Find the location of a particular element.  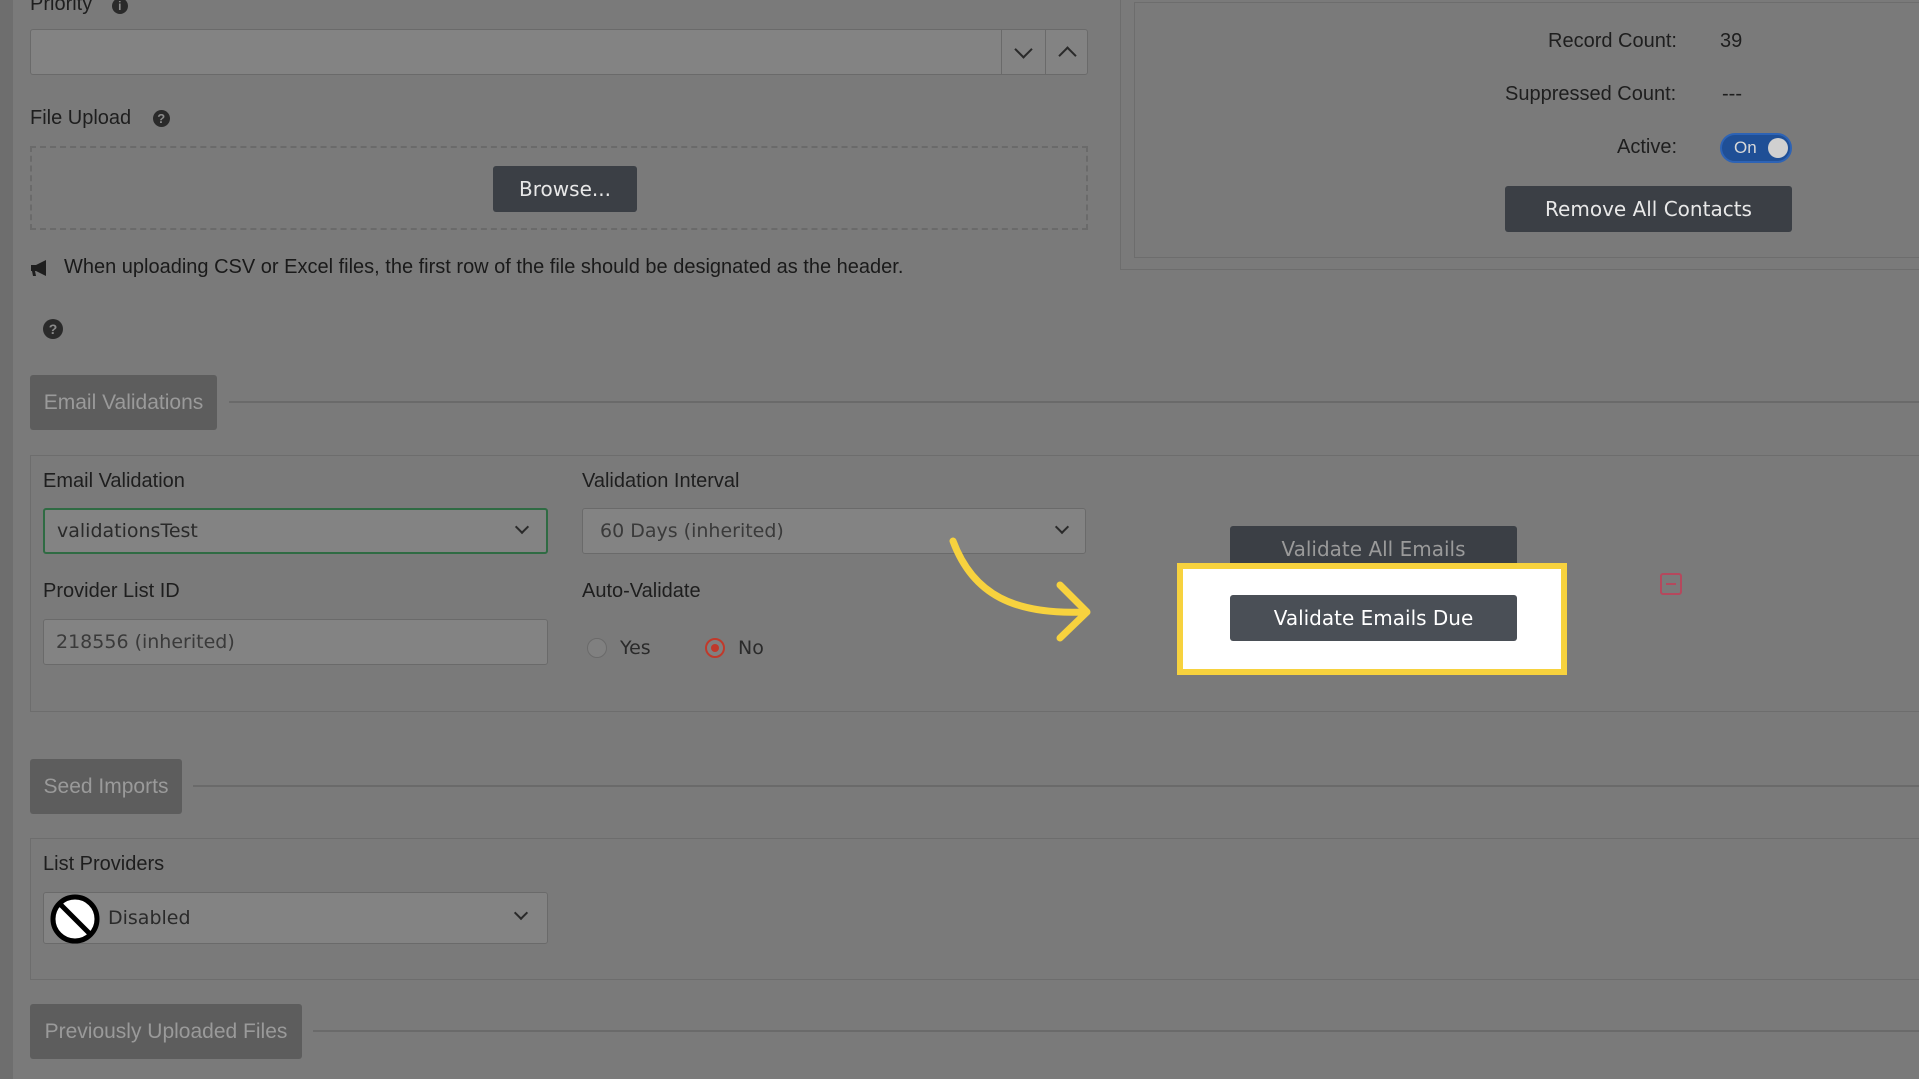

priority-label: Priority i is located at coordinates (79, 8).